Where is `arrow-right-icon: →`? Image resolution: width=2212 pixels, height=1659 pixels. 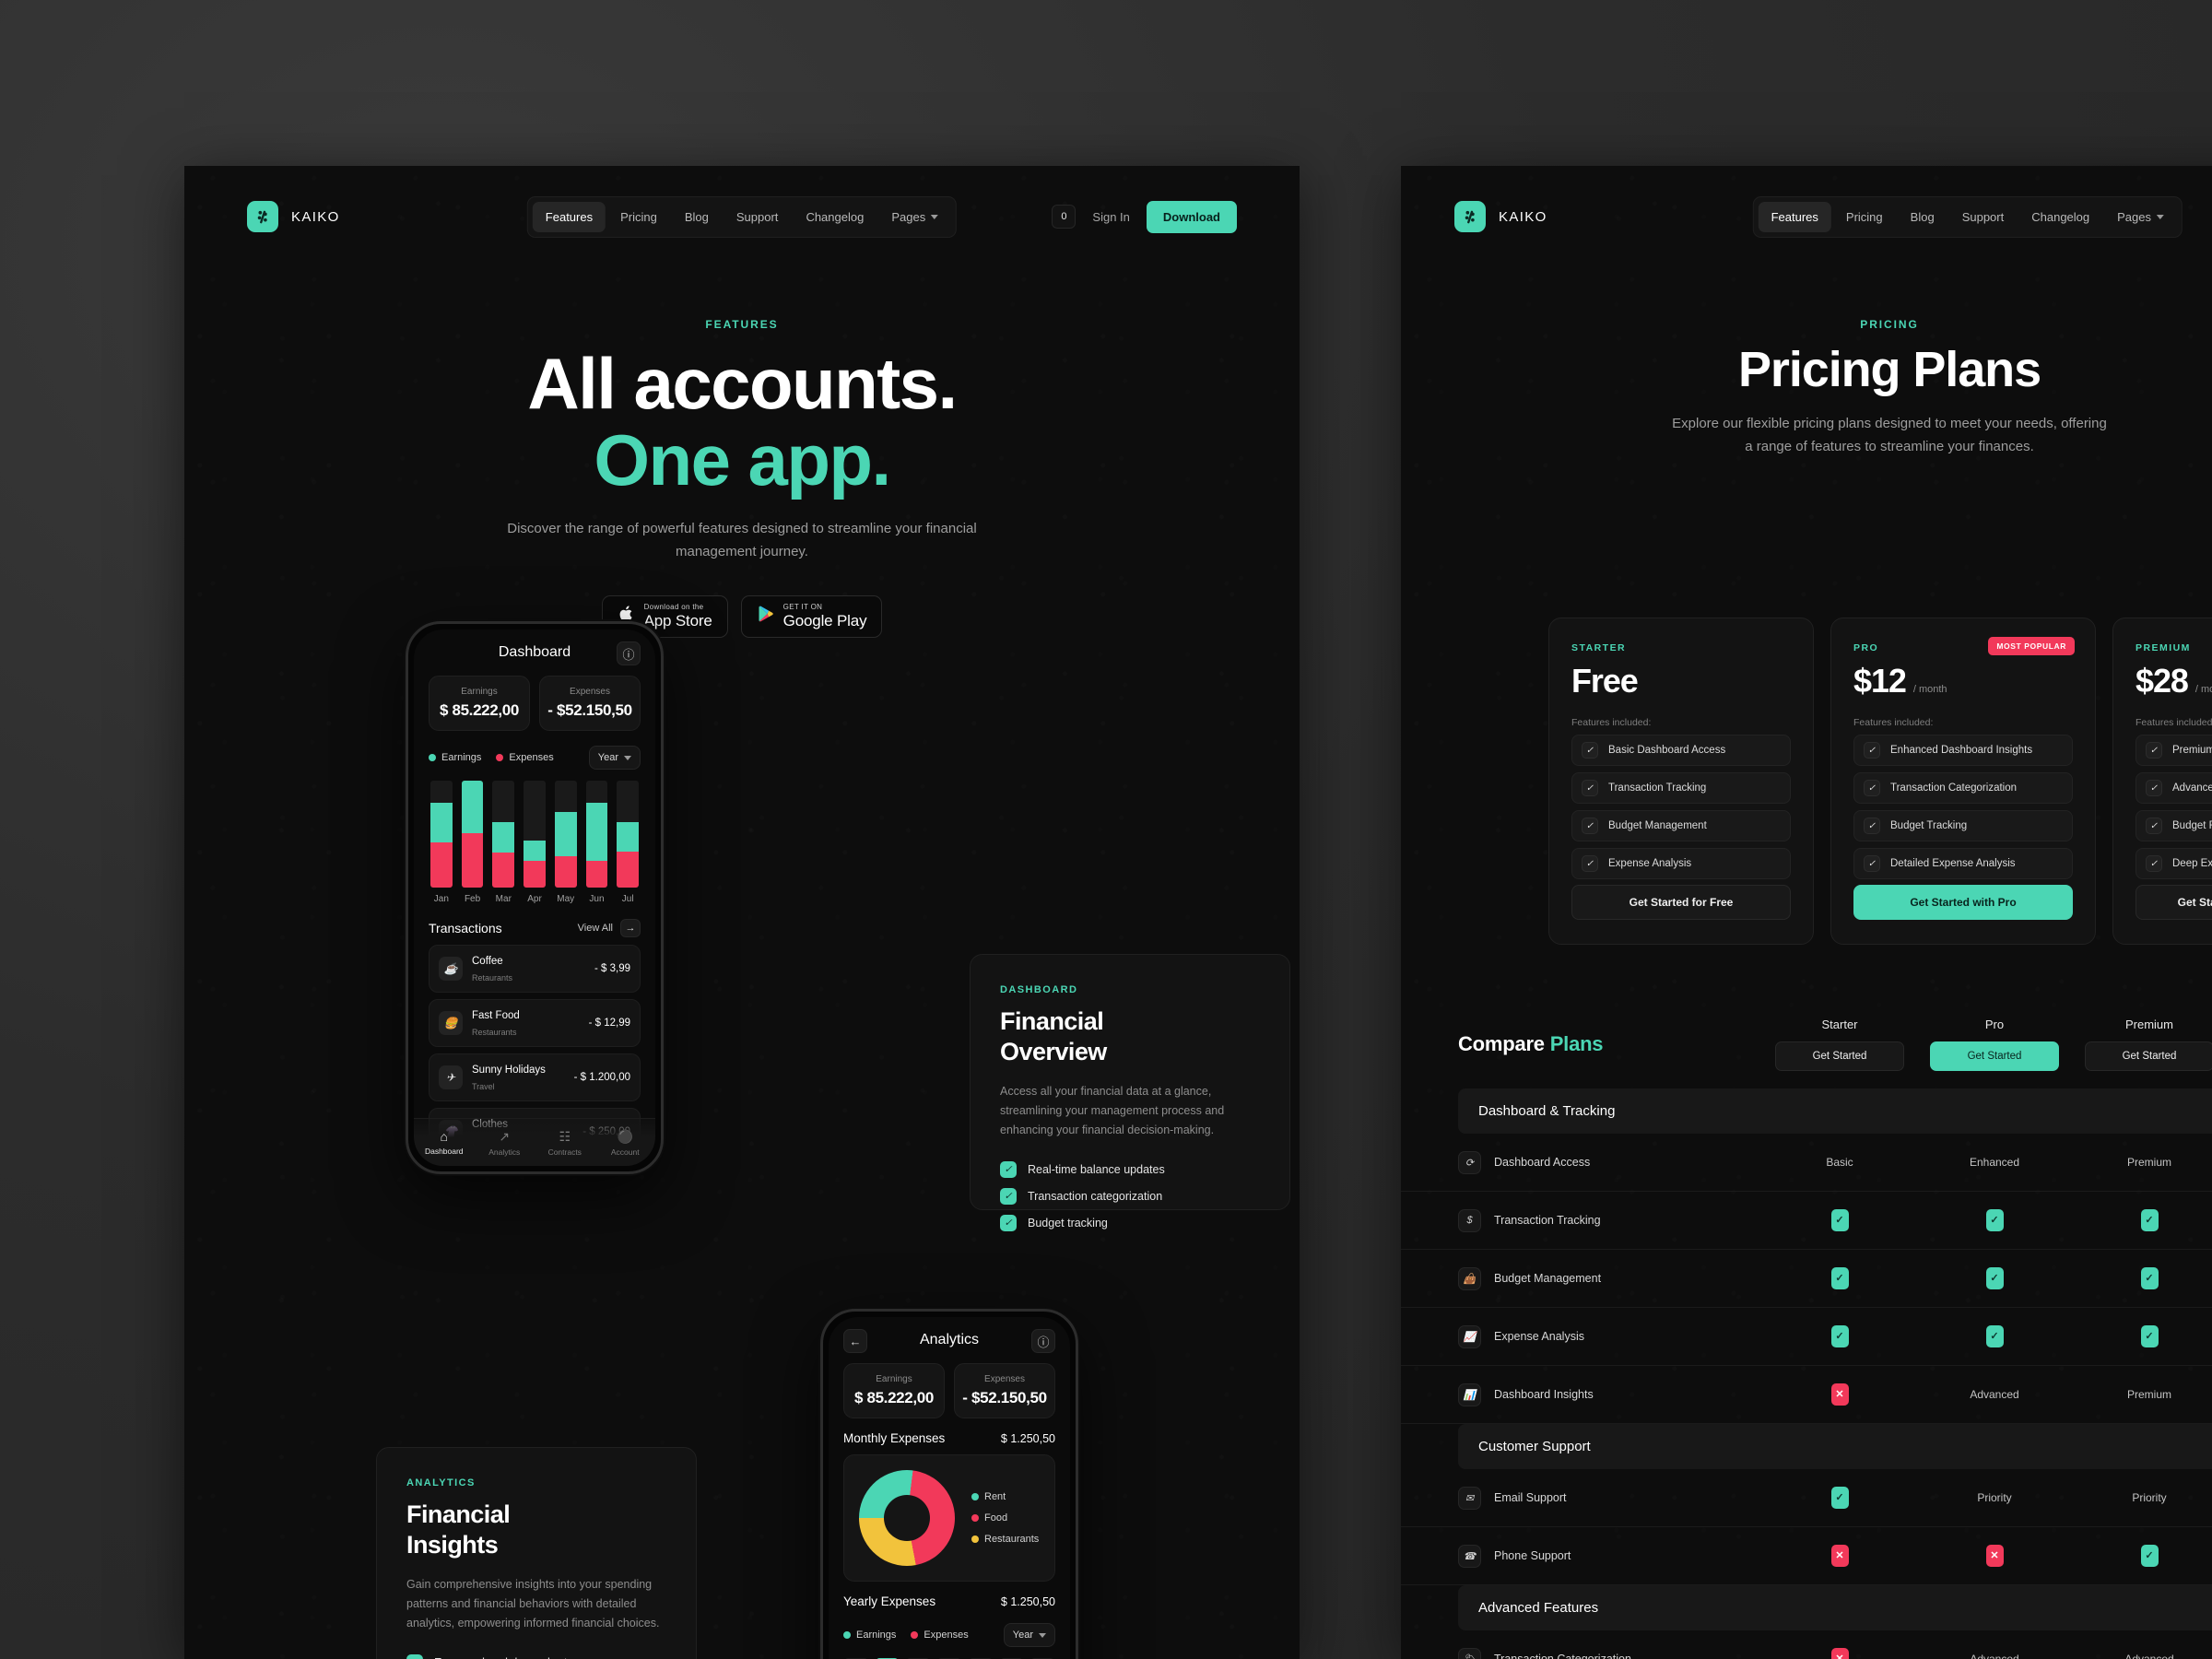 arrow-right-icon: → is located at coordinates (630, 928).